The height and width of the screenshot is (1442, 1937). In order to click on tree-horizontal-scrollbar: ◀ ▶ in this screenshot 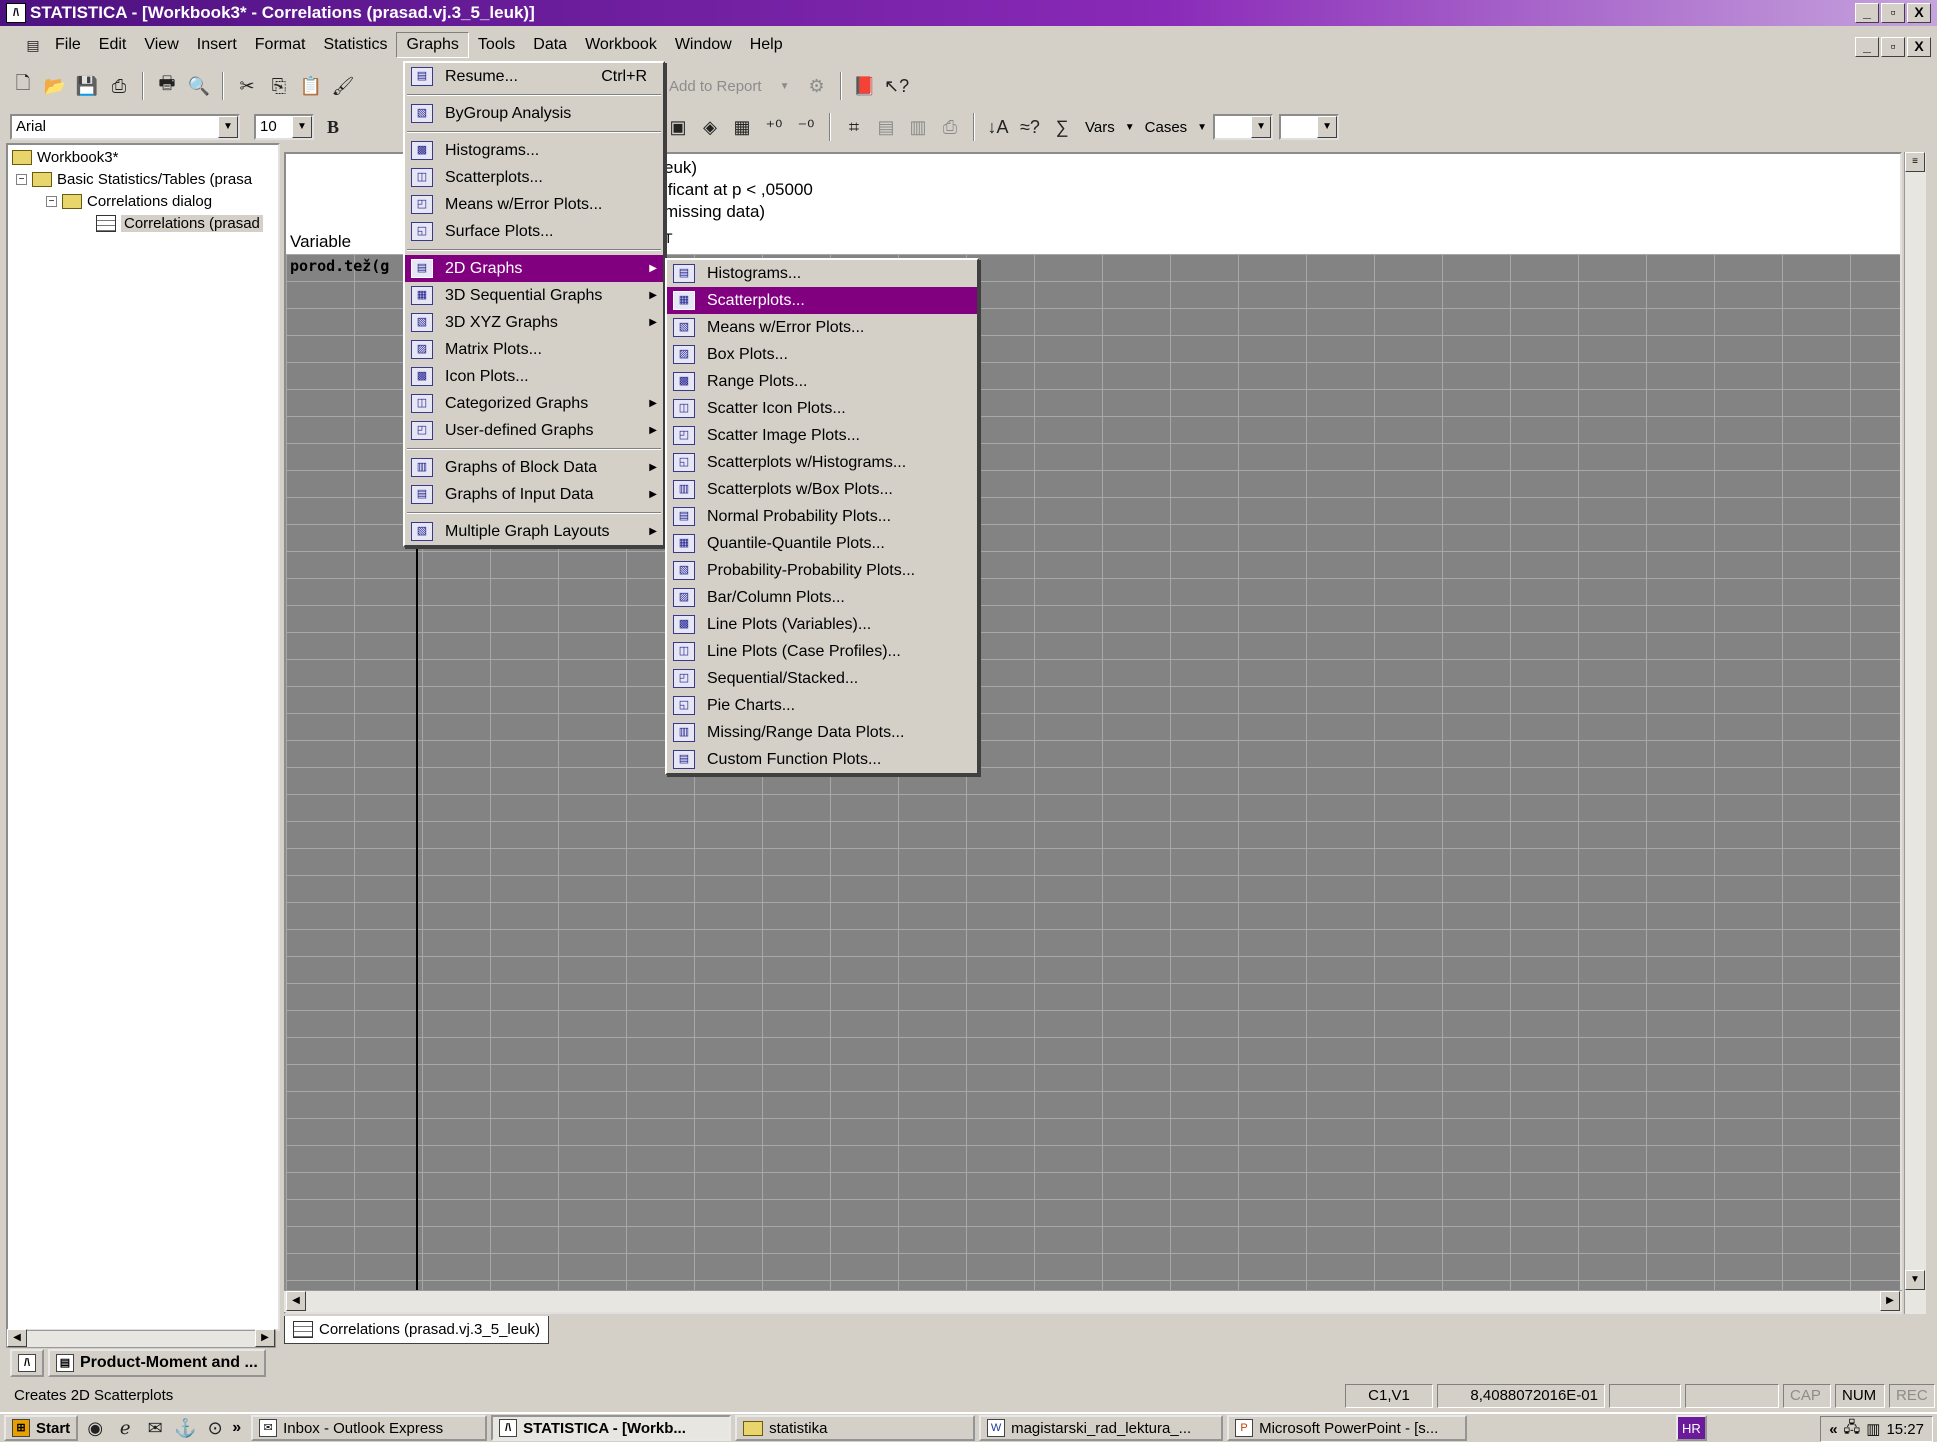, I will do `click(141, 1338)`.